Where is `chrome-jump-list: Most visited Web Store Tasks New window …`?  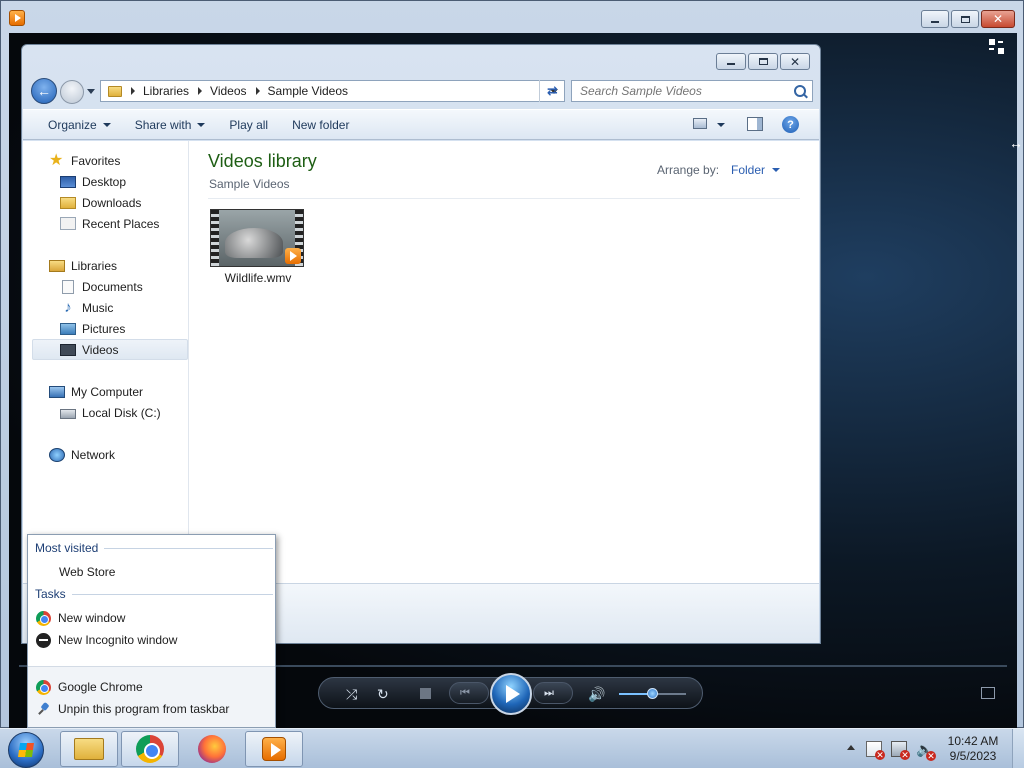 chrome-jump-list: Most visited Web Store Tasks New window … is located at coordinates (151, 631).